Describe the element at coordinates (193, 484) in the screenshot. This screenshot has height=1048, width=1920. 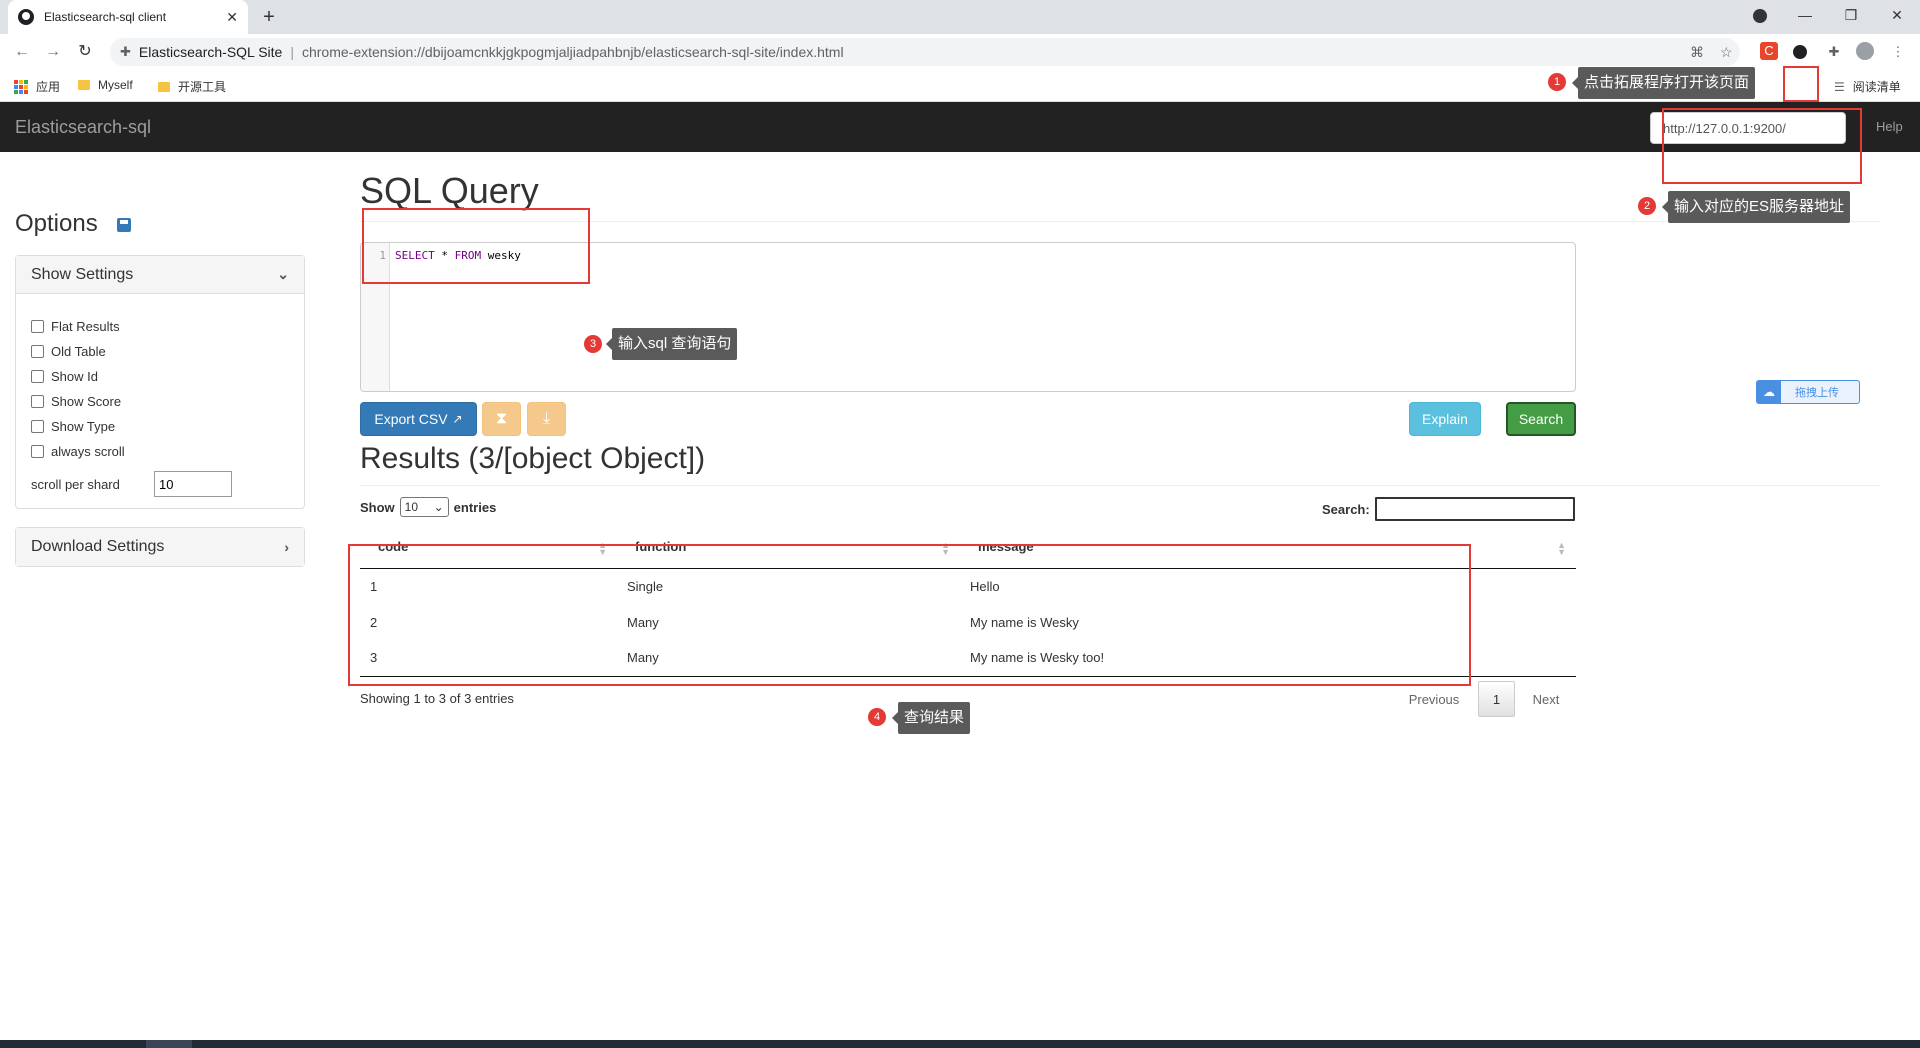
I see `scroll-per-shard-input` at that location.